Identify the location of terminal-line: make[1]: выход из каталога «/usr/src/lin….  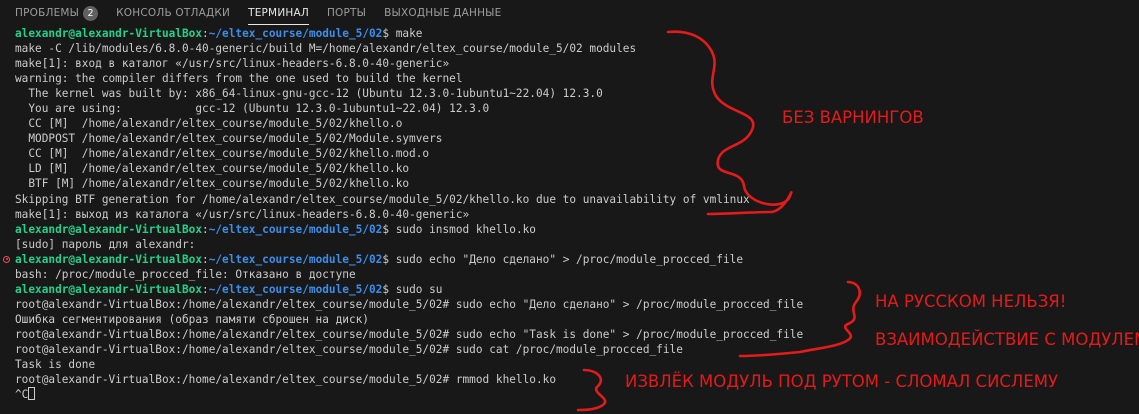
(569, 214).